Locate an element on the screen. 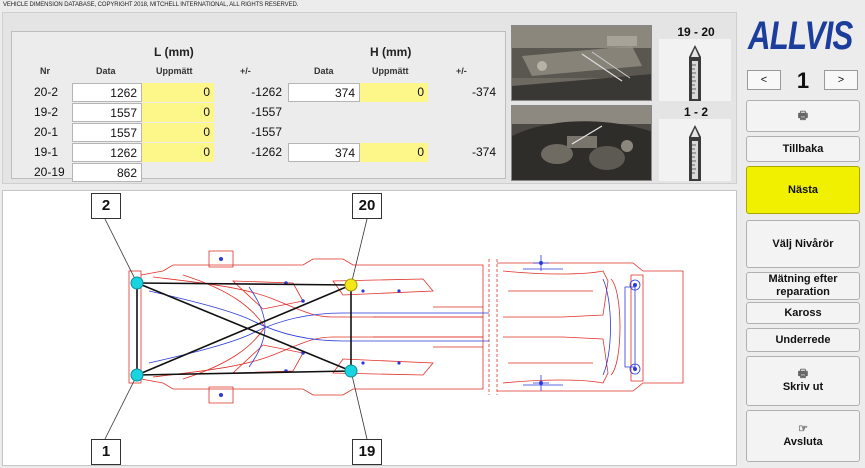 The width and height of the screenshot is (865, 468). vehicle-photo-top-image is located at coordinates (581, 63).